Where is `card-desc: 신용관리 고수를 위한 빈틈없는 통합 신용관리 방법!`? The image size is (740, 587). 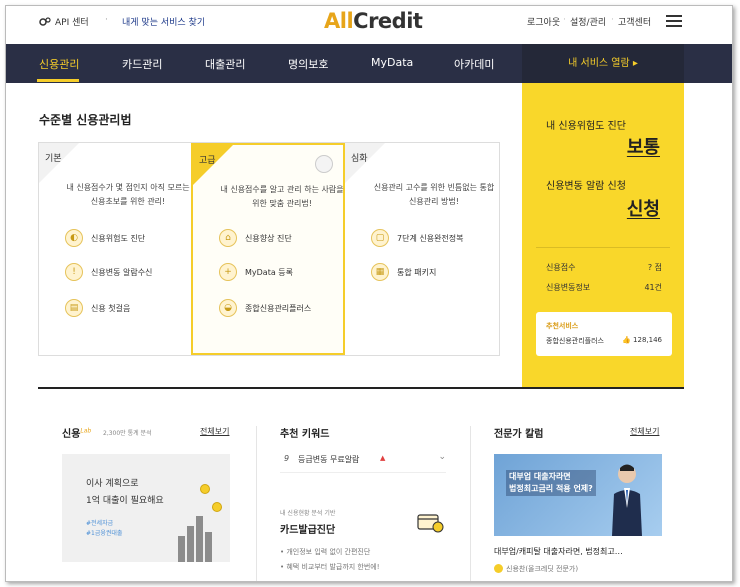
card-desc: 신용관리 고수를 위한 빈틈없는 통합 신용관리 방법! is located at coordinates (434, 194).